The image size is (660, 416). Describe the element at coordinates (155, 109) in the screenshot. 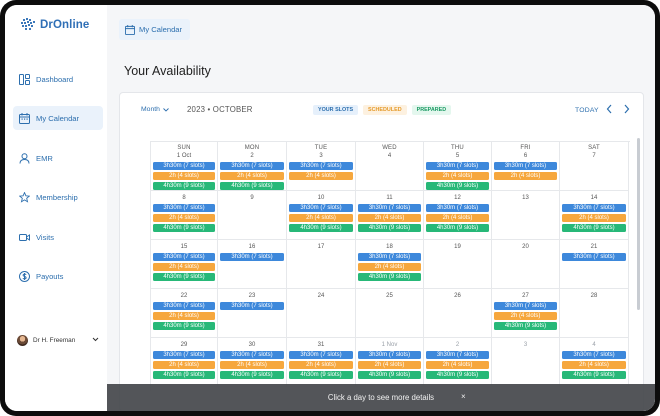

I see `view-select: Month` at that location.